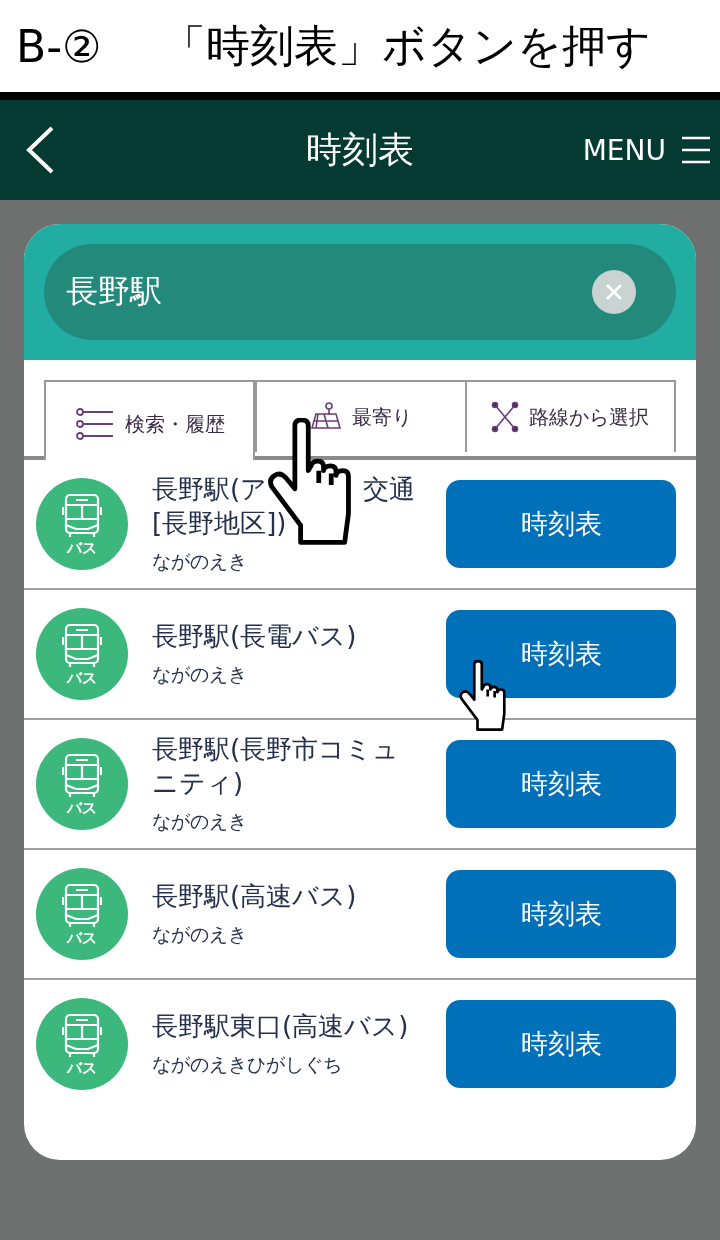 Image resolution: width=720 pixels, height=1240 pixels. What do you see at coordinates (406, 45) in the screenshot?
I see `instruction-text: 「時刻表」ボタンを押す` at bounding box center [406, 45].